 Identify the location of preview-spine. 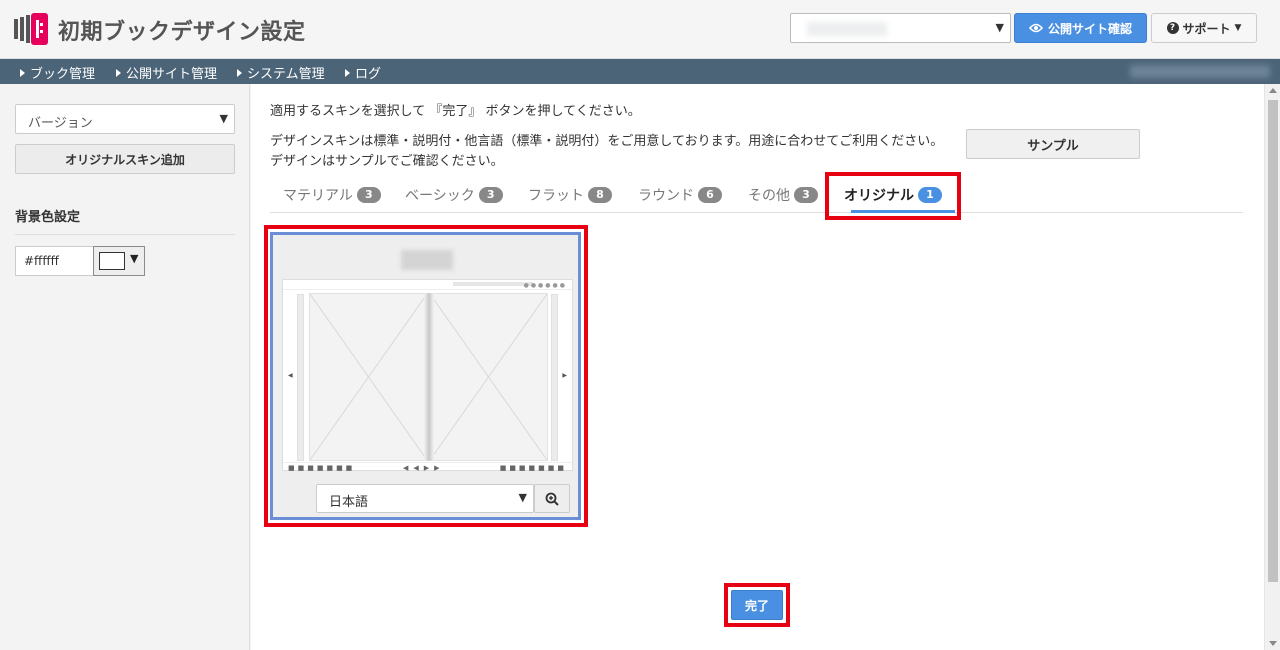
(429, 377).